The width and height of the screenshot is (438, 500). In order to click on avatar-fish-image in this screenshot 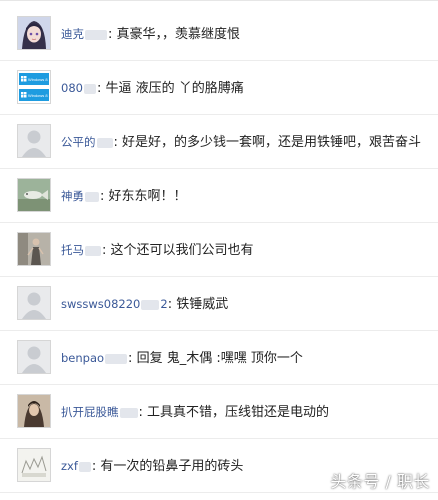, I will do `click(34, 195)`.